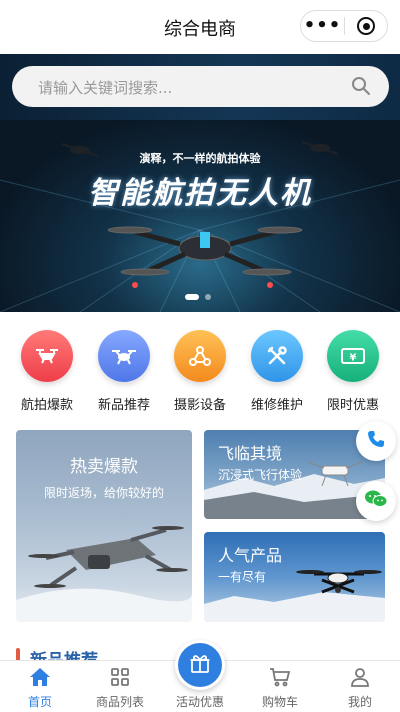 This screenshot has height=712, width=400. What do you see at coordinates (277, 356) in the screenshot?
I see `tools-icon` at bounding box center [277, 356].